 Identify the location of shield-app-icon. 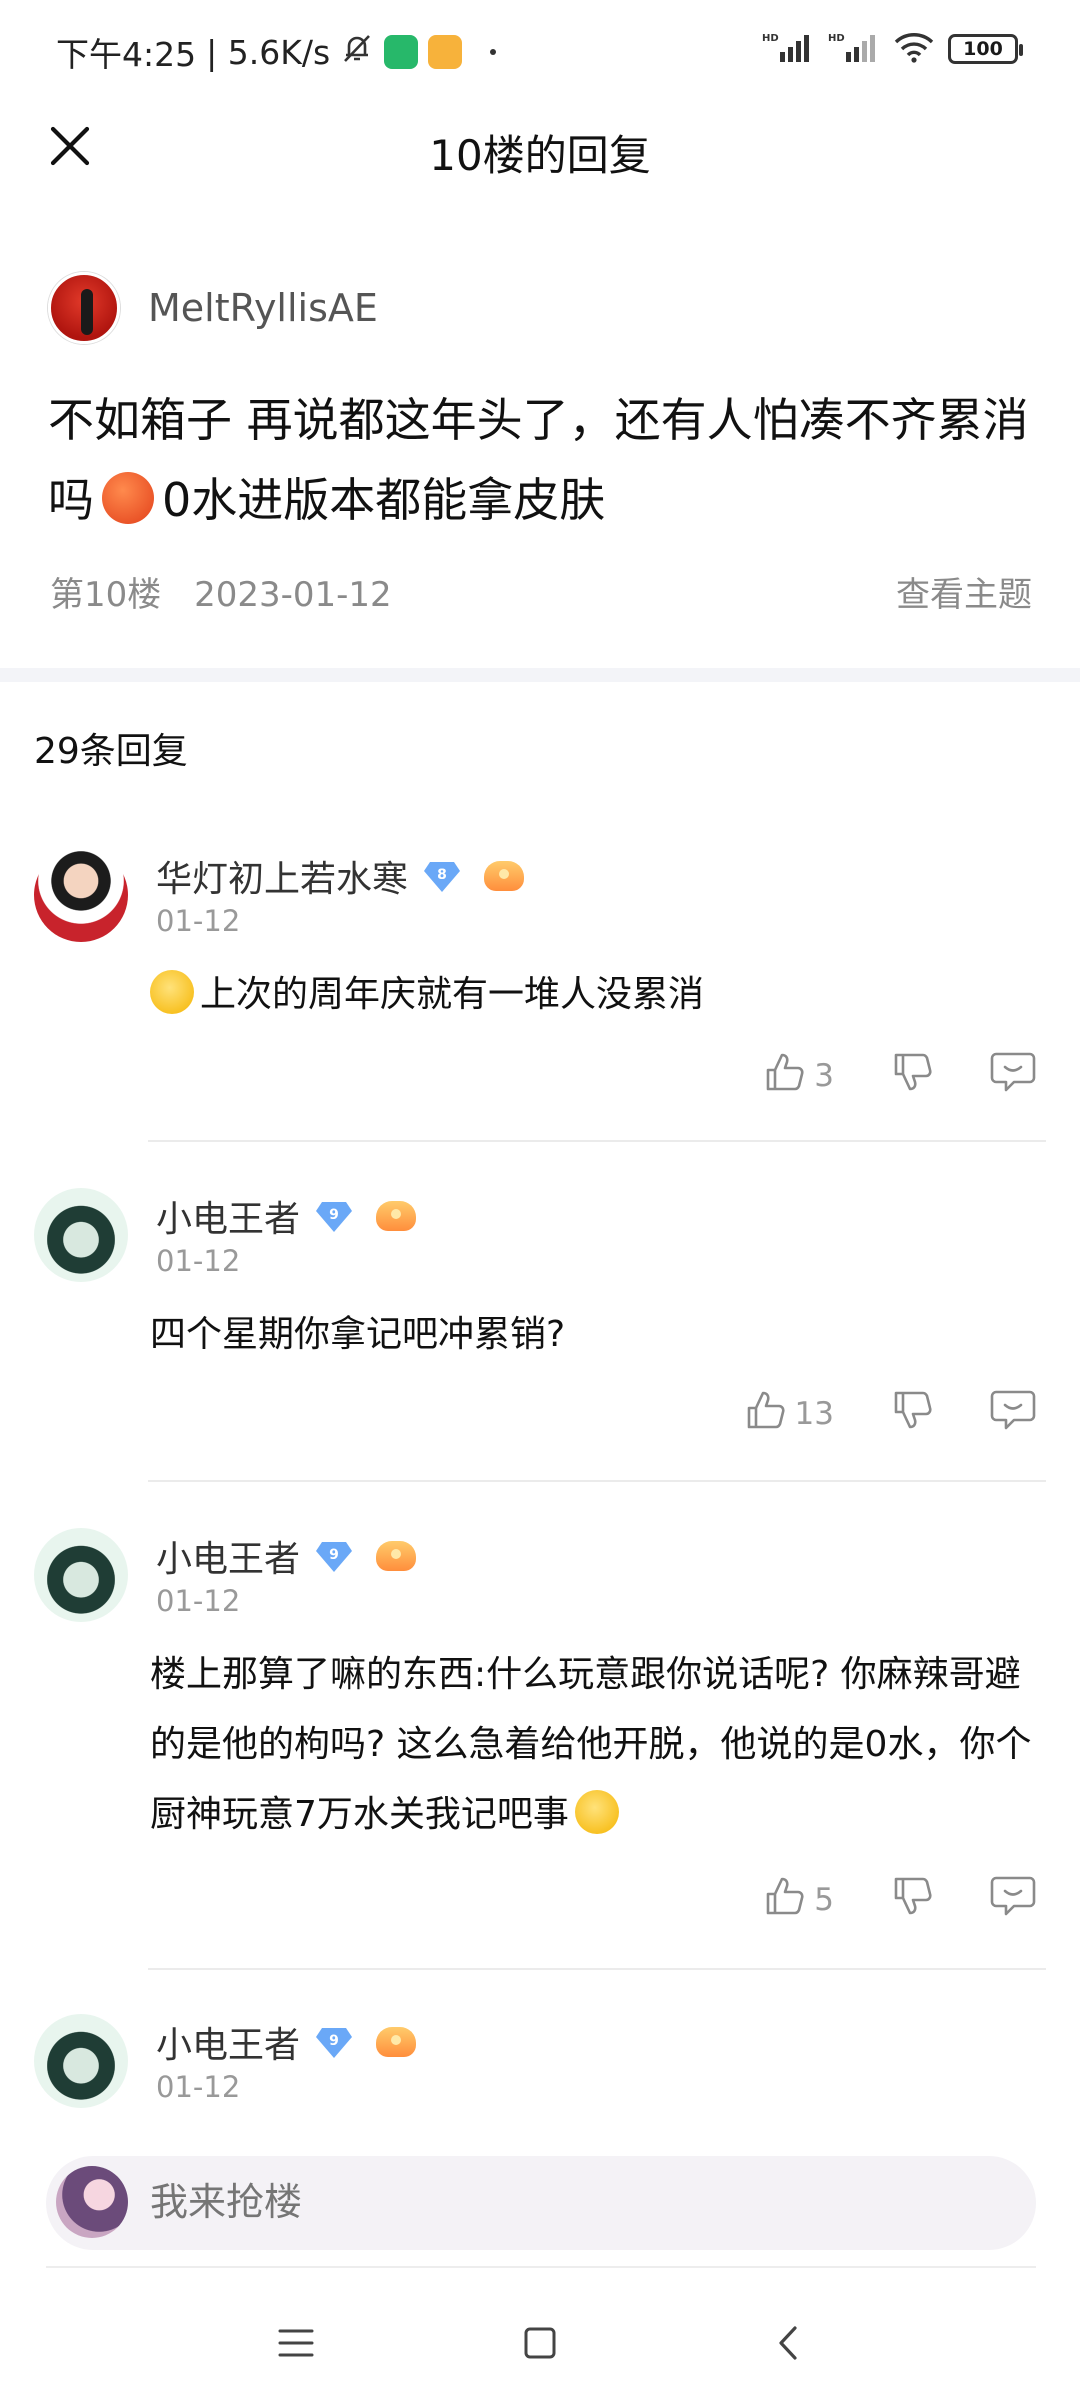
(401, 52).